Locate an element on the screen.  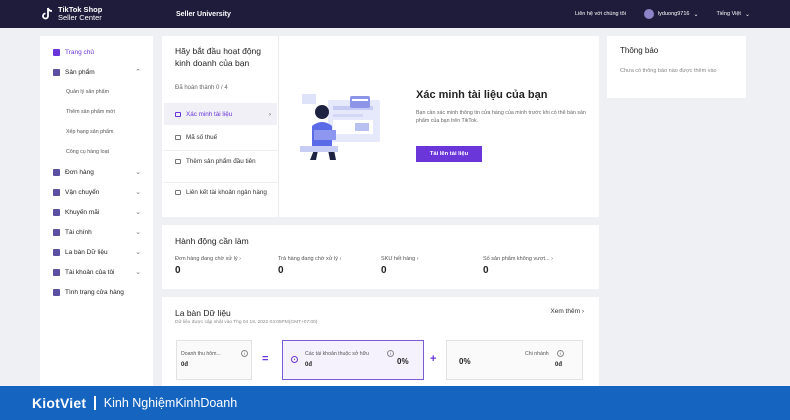
step-label: Mã số thuế is located at coordinates (202, 137).